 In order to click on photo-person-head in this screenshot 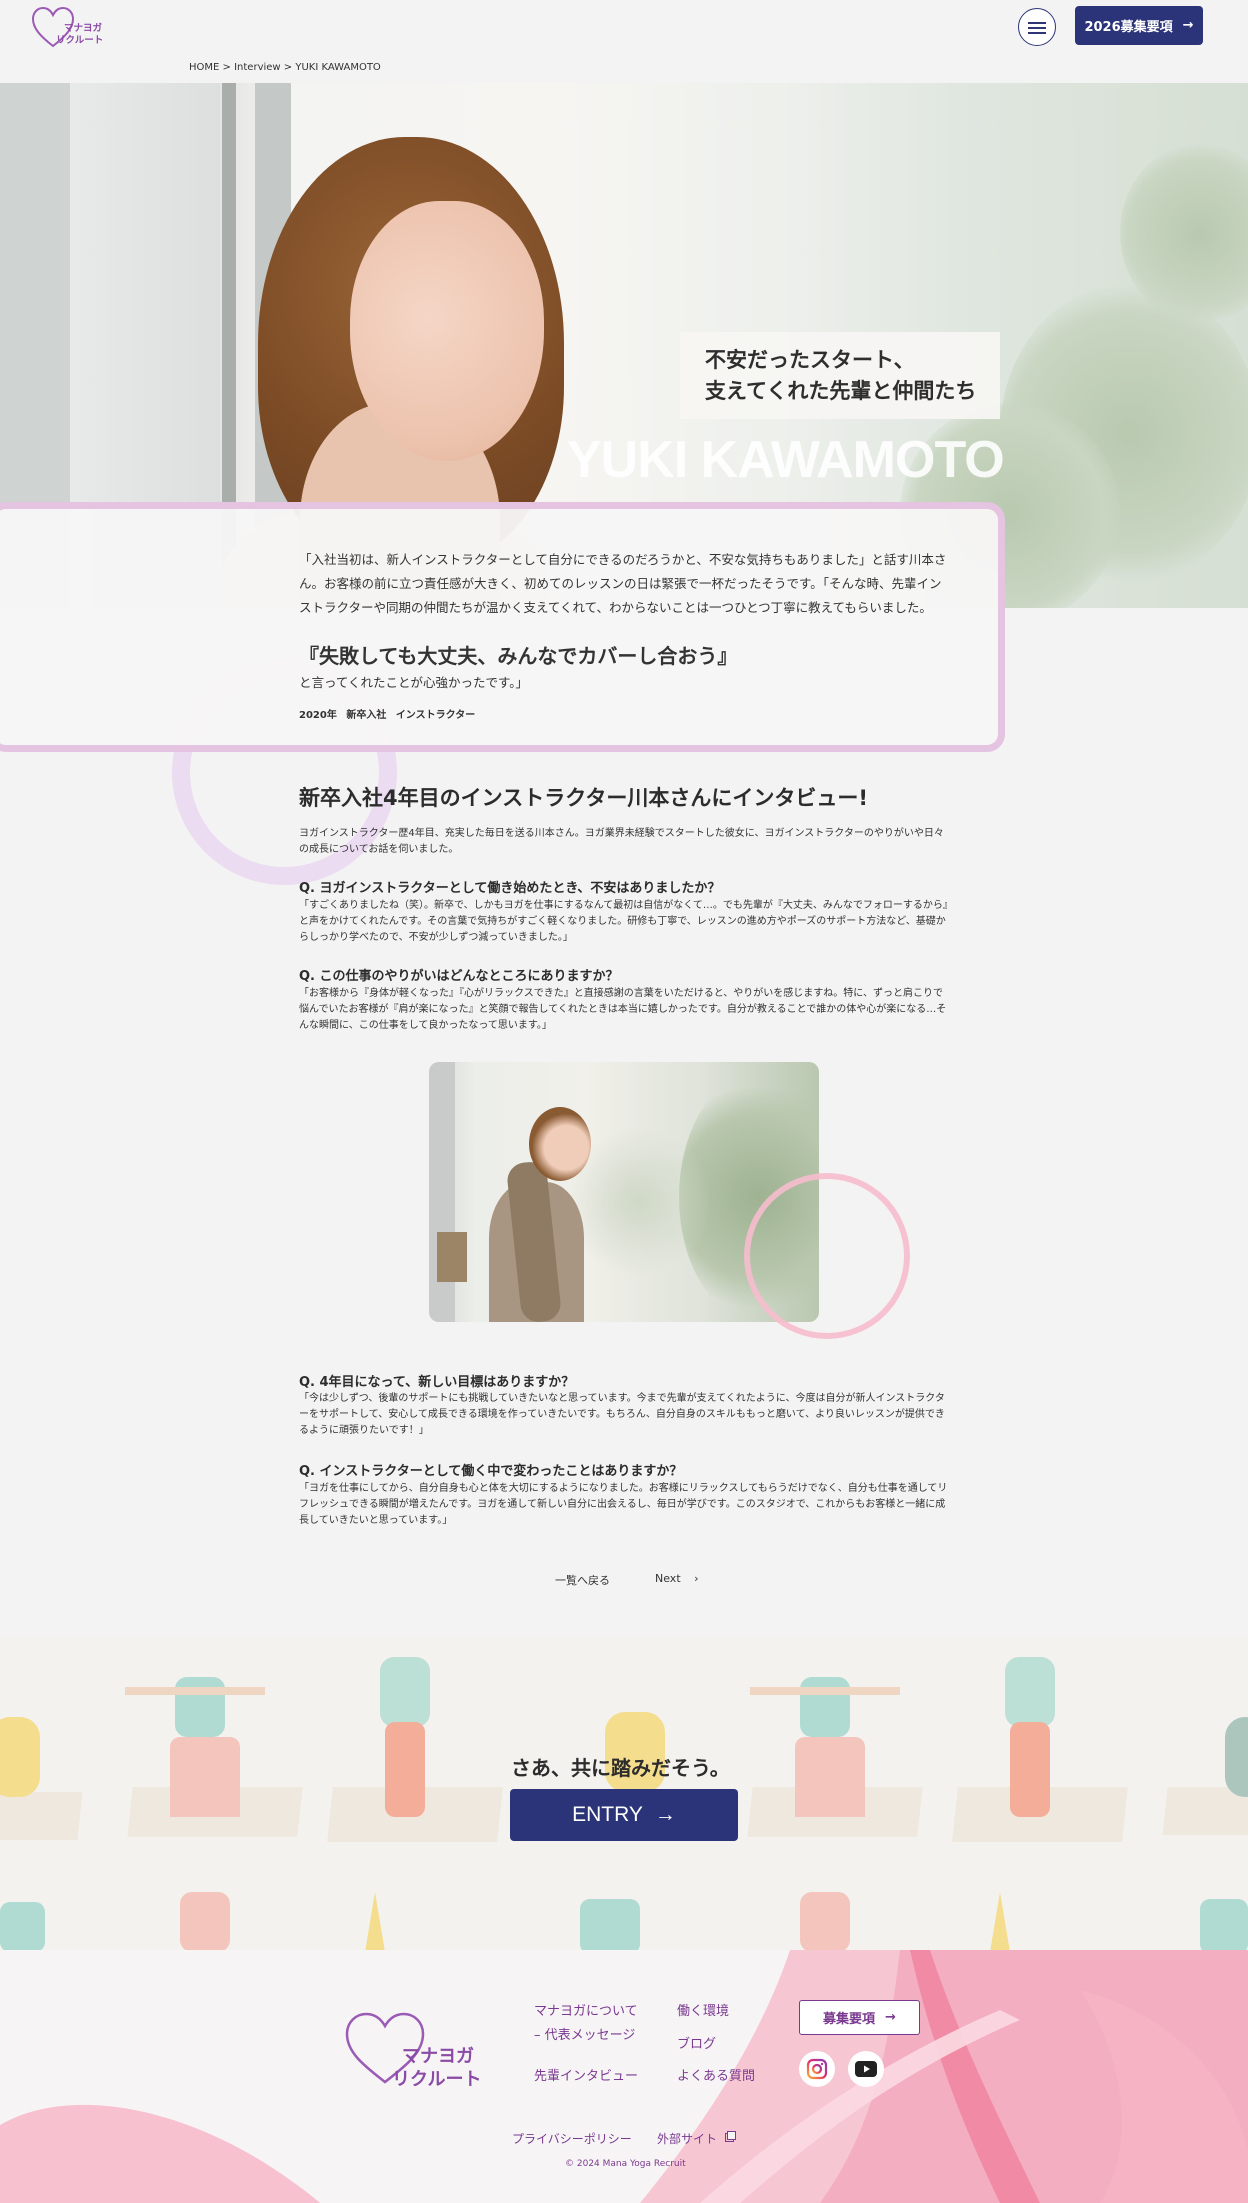, I will do `click(560, 1144)`.